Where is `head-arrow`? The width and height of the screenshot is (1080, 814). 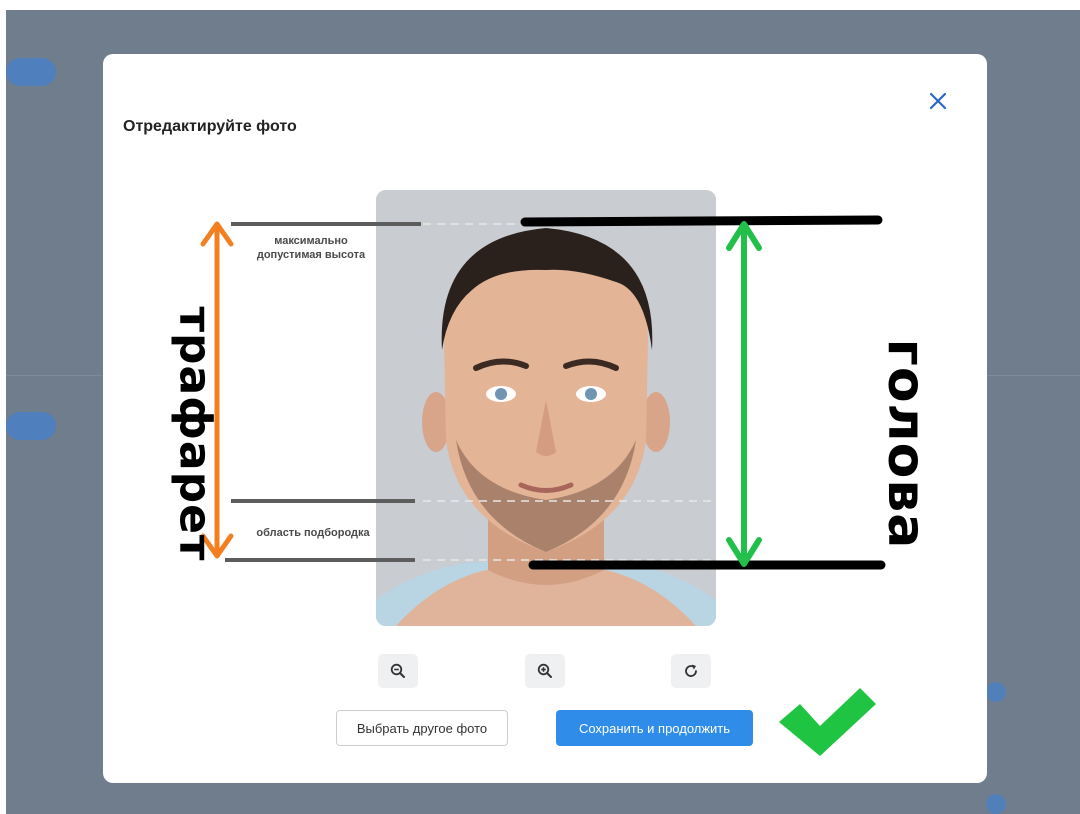 head-arrow is located at coordinates (744, 394).